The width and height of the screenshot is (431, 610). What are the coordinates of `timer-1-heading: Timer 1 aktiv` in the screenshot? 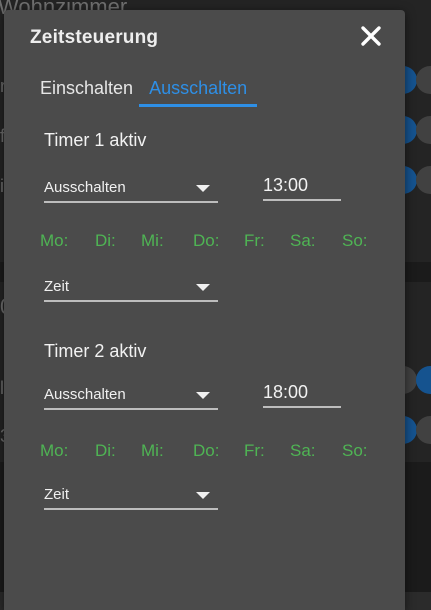 It's located at (95, 140).